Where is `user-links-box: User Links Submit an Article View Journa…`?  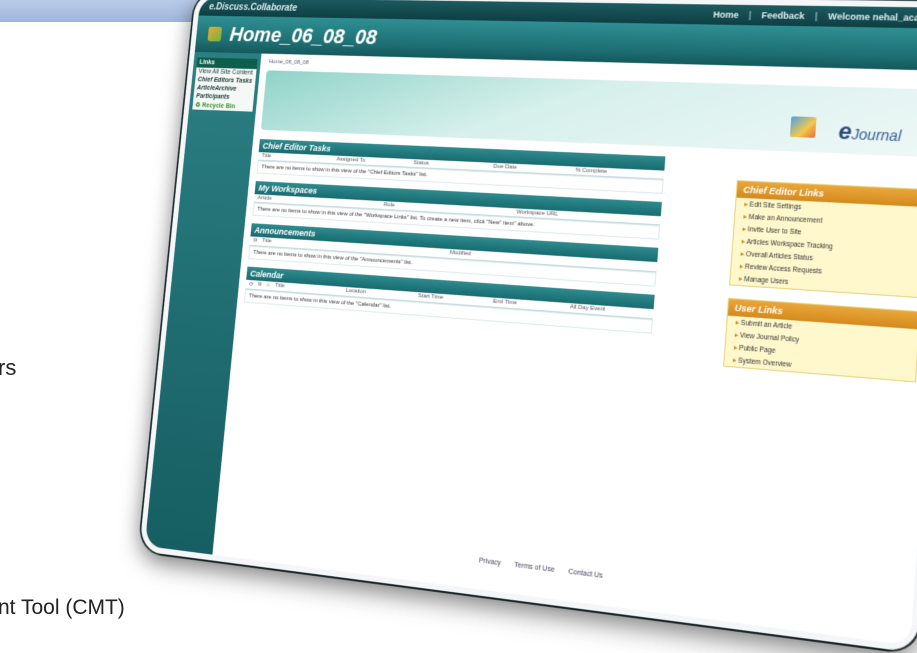
user-links-box: User Links Submit an Article View Journa… is located at coordinates (820, 340).